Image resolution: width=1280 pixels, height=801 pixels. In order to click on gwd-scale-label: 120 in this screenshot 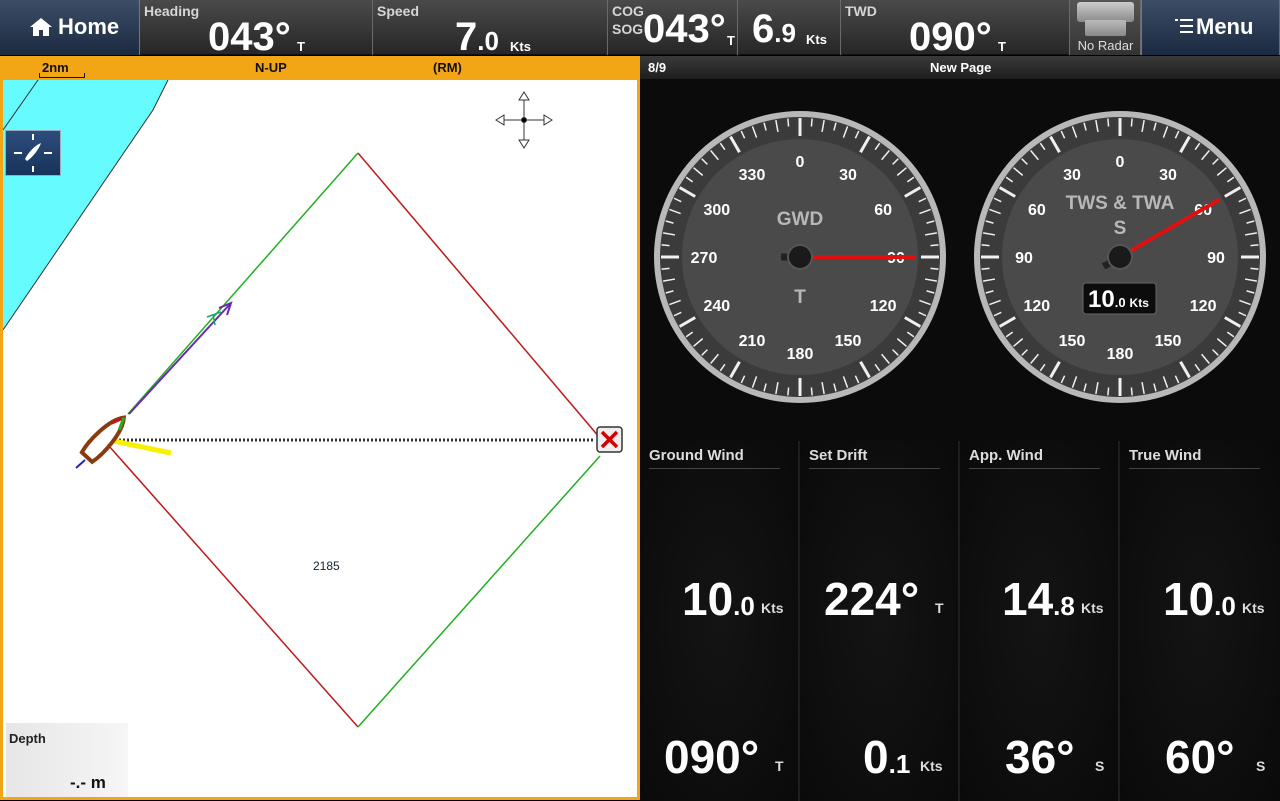, I will do `click(883, 306)`.